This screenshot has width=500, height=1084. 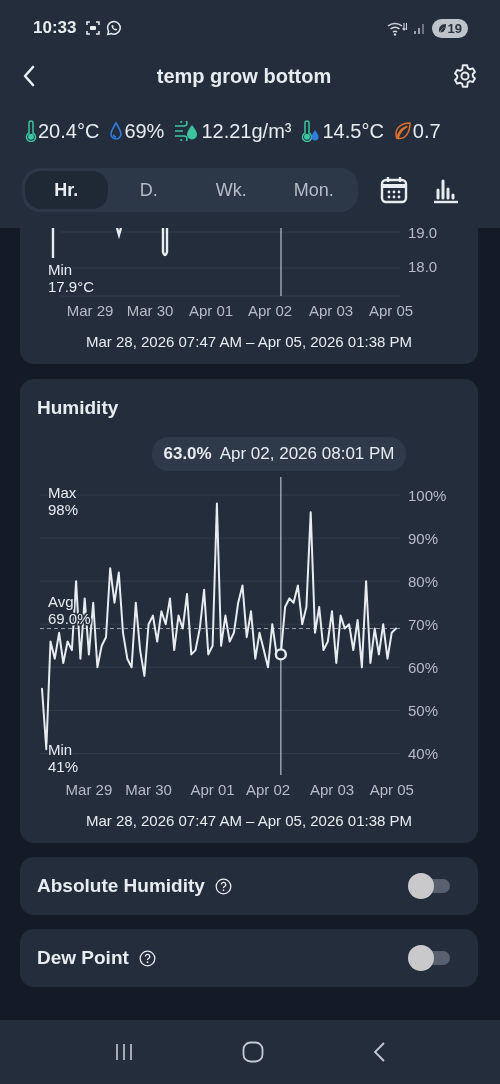 What do you see at coordinates (394, 190) in the screenshot?
I see `calendar-button` at bounding box center [394, 190].